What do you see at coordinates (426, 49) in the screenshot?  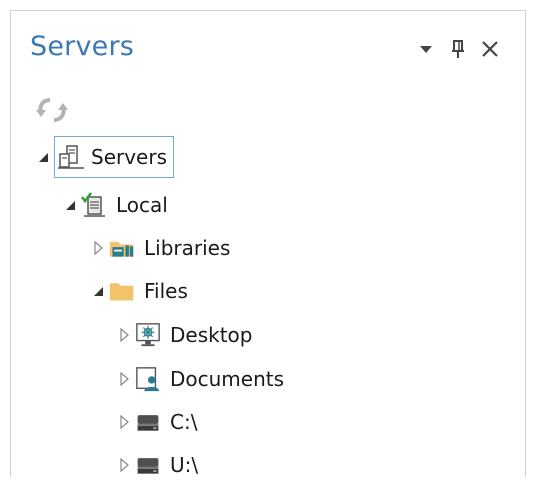 I see `dropdown-triangle-icon` at bounding box center [426, 49].